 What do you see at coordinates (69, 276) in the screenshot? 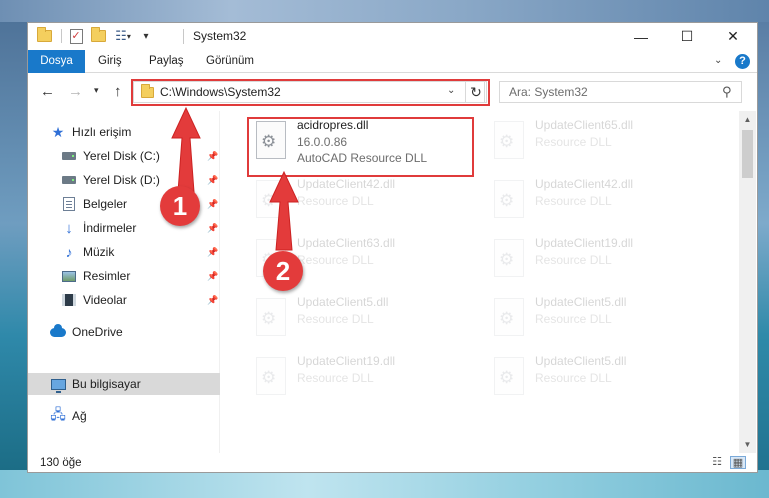
I see `pictures-icon` at bounding box center [69, 276].